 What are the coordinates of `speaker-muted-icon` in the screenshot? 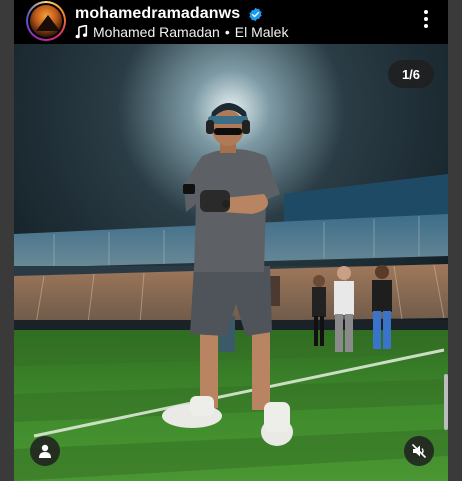 It's located at (419, 451).